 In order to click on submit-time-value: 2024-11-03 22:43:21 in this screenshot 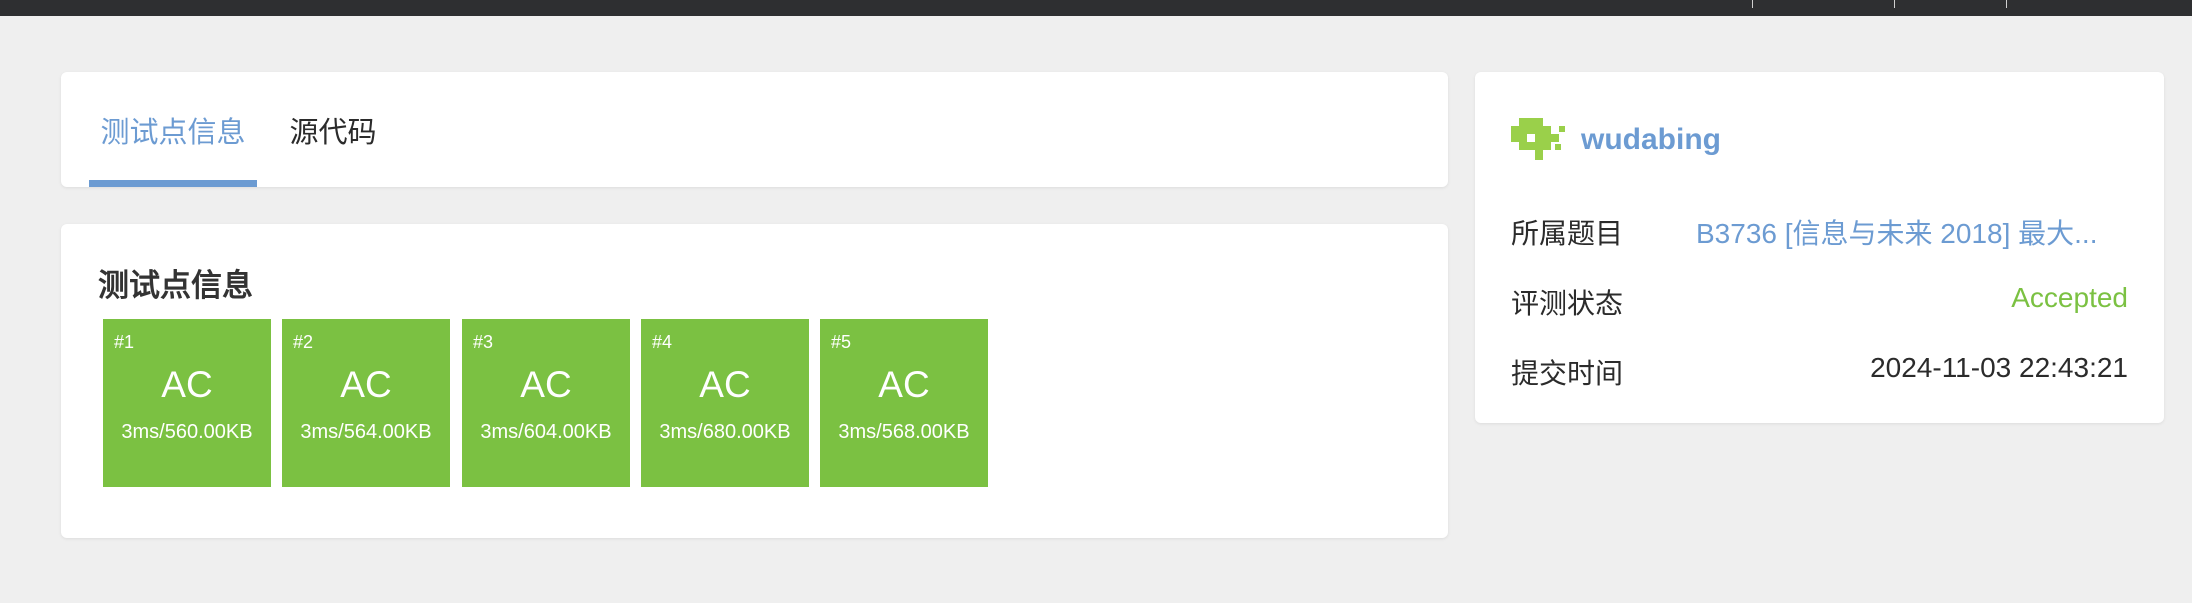, I will do `click(1999, 367)`.